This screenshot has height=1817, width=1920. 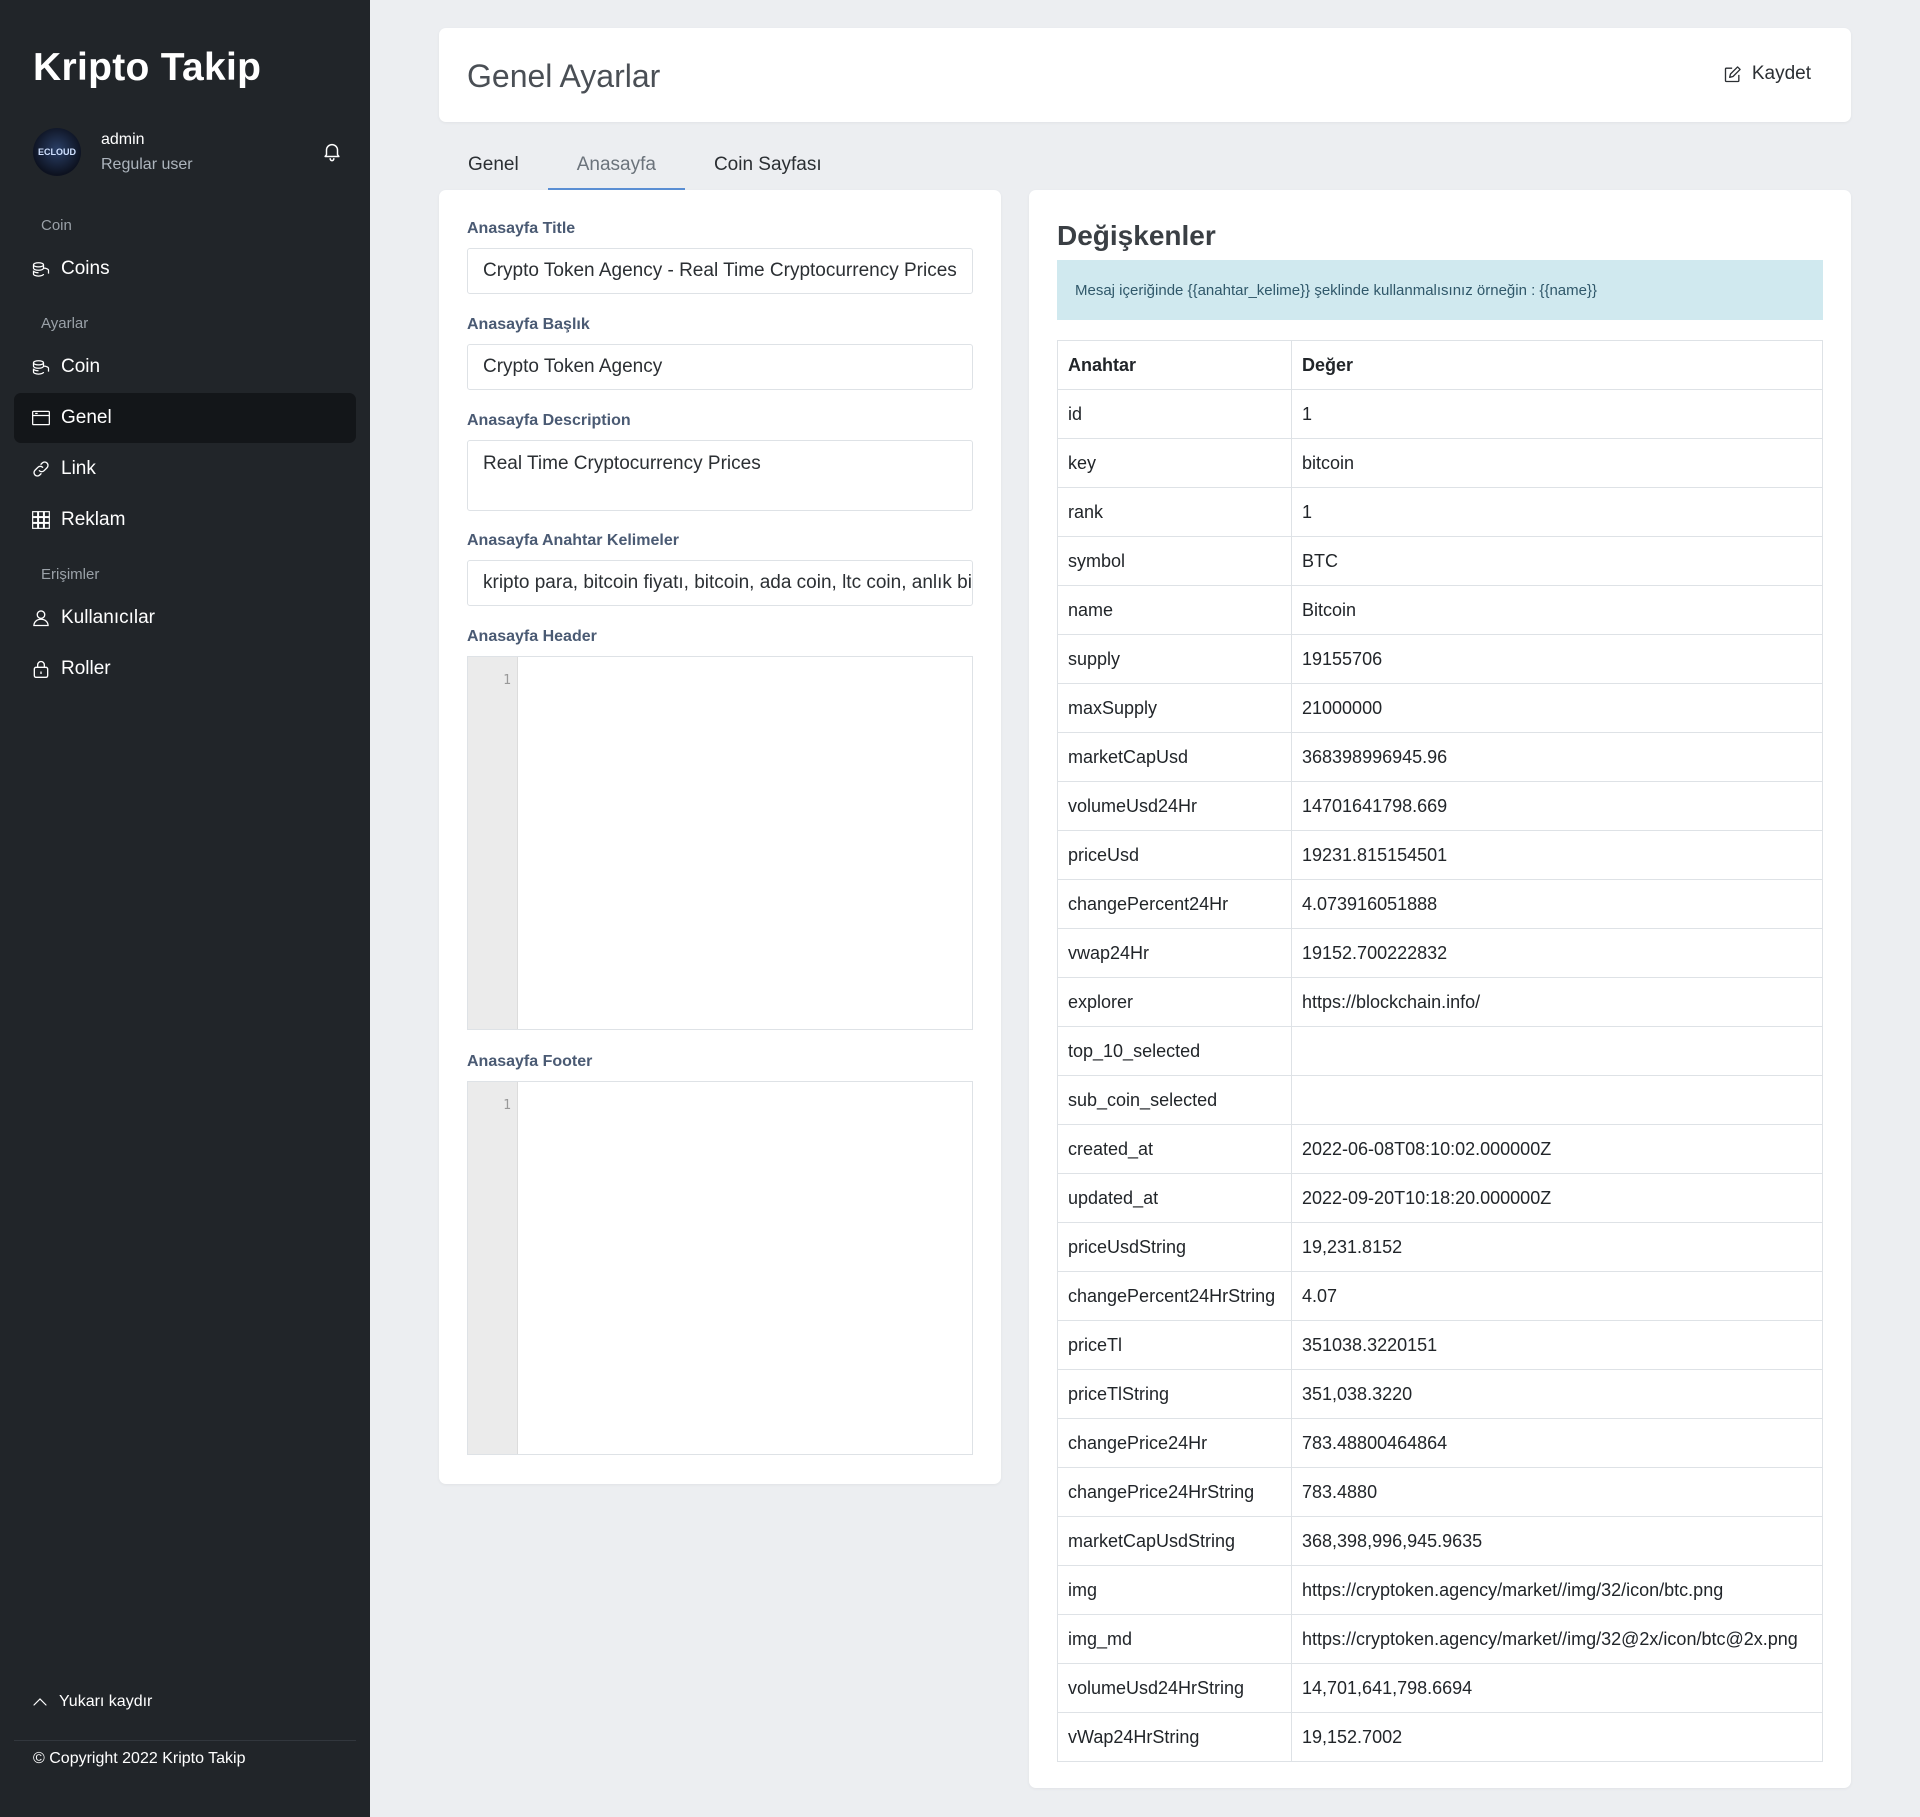 What do you see at coordinates (1557, 561) in the screenshot?
I see `variable-value: BTC` at bounding box center [1557, 561].